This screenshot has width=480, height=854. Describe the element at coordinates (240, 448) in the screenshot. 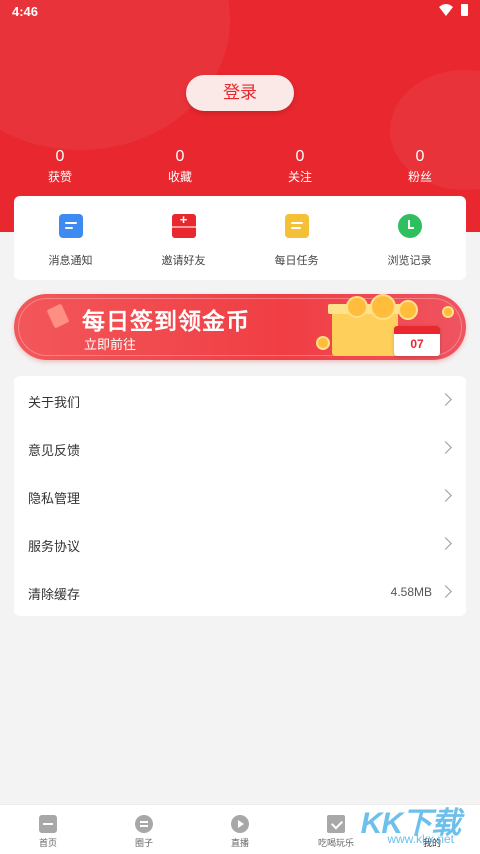

I see `settings-row-feedback: 意见反馈` at that location.